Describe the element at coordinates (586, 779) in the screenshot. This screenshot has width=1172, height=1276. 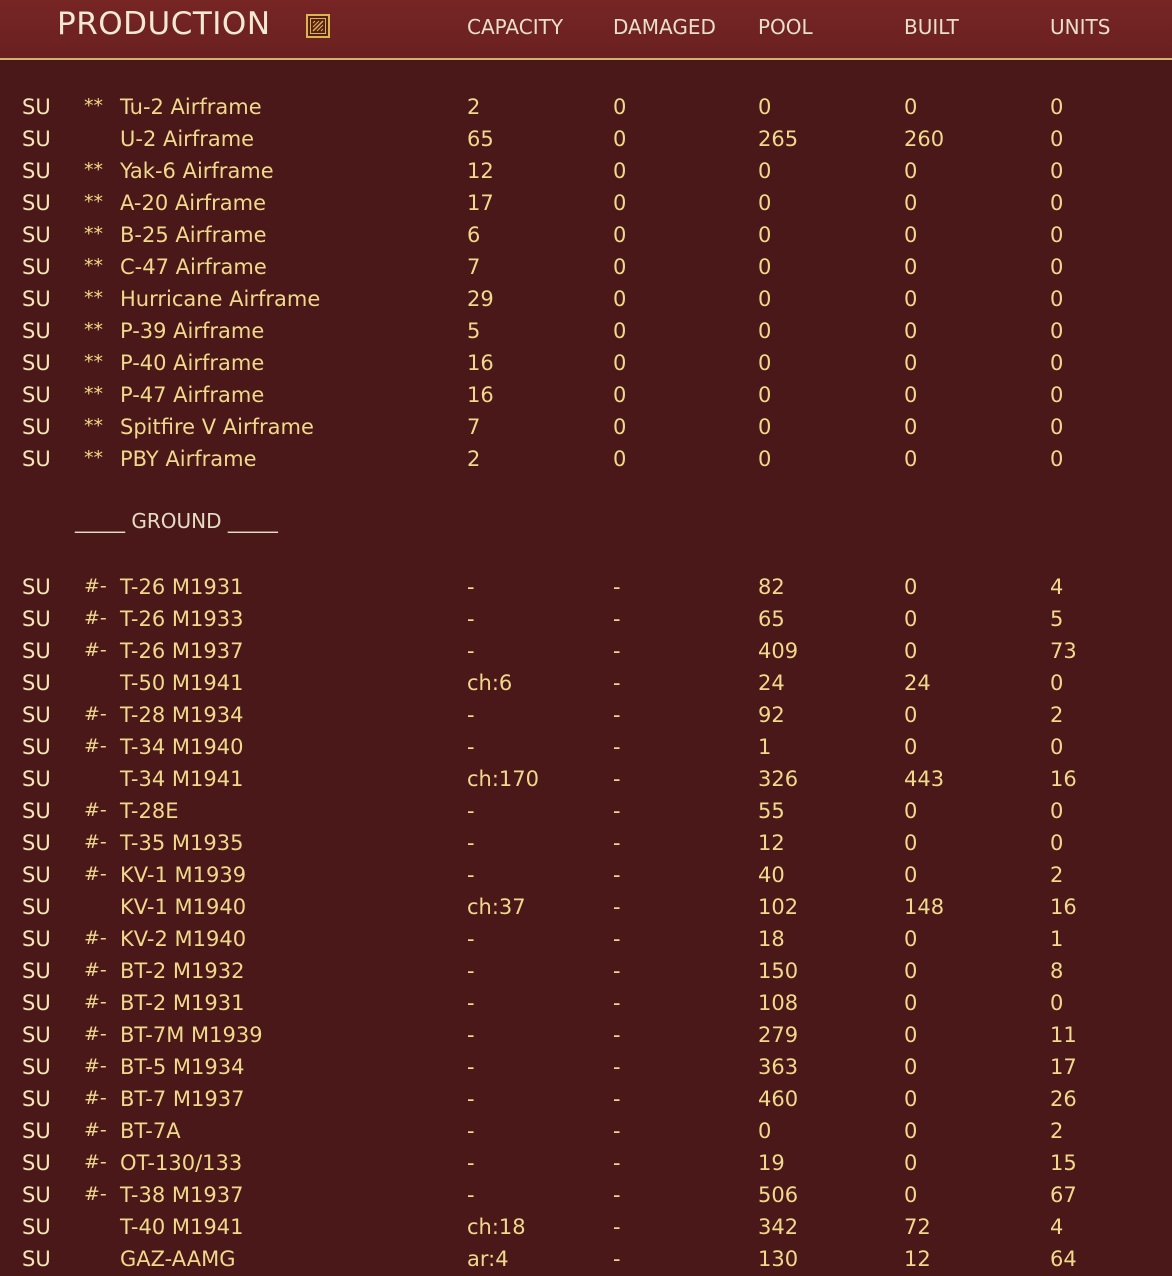
I see `table-row: SU T-34 M1941 ch:170 - 326 443 16` at that location.